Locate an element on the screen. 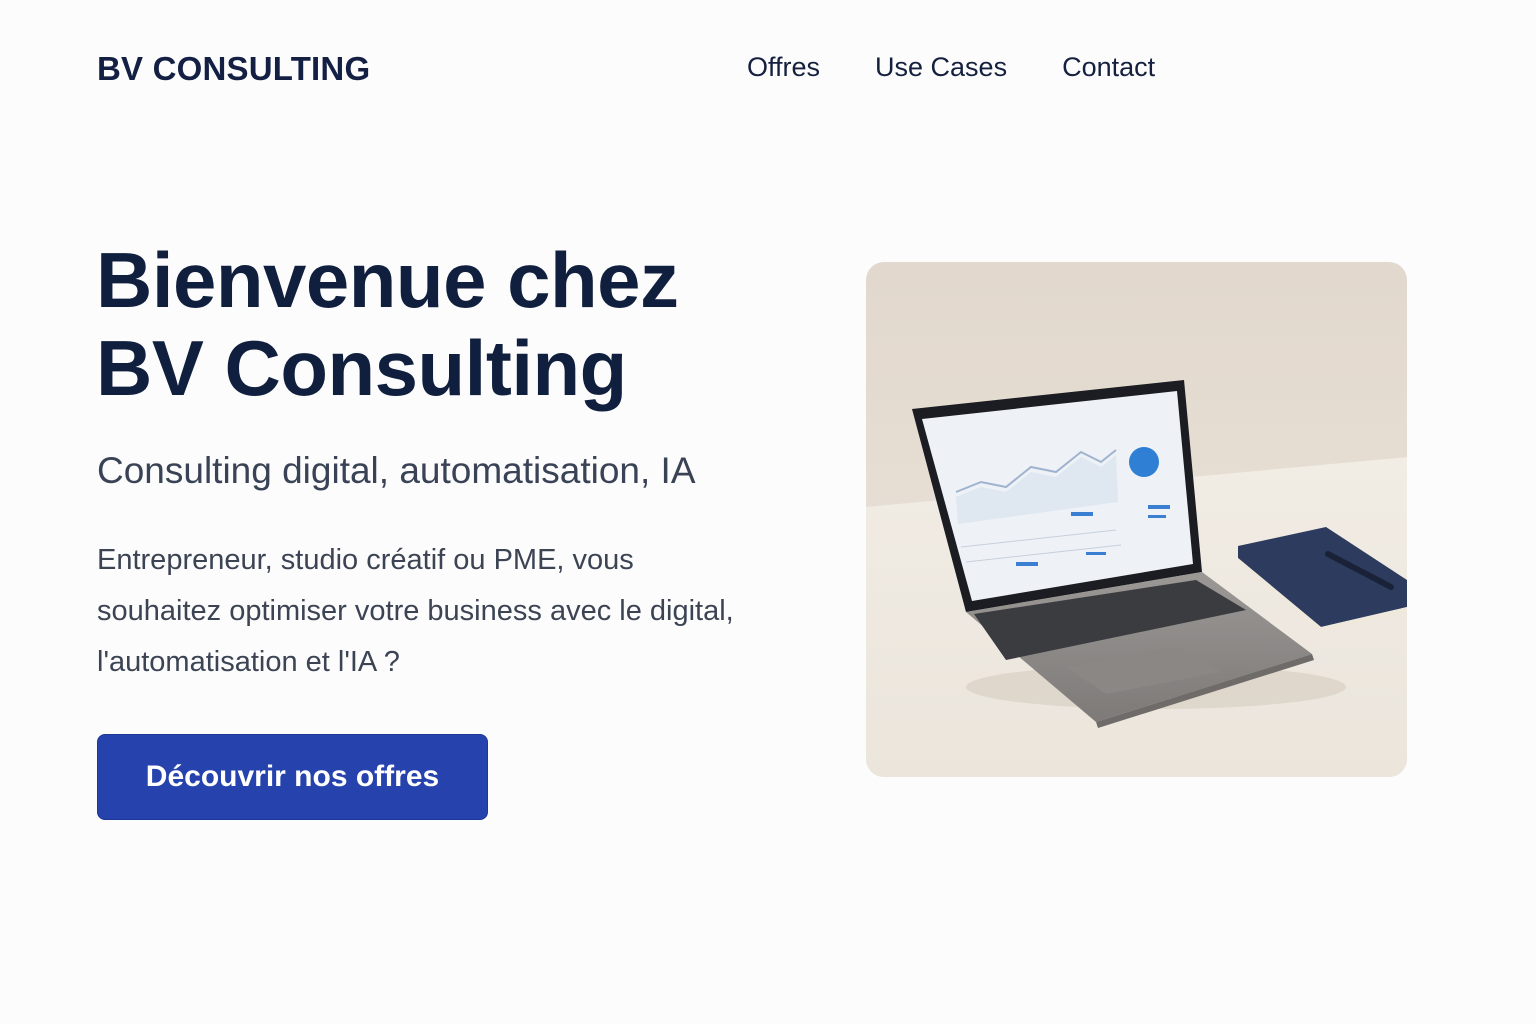 Image resolution: width=1536 pixels, height=1024 pixels. discover-offers-button: Découvrir nos offres is located at coordinates (292, 777).